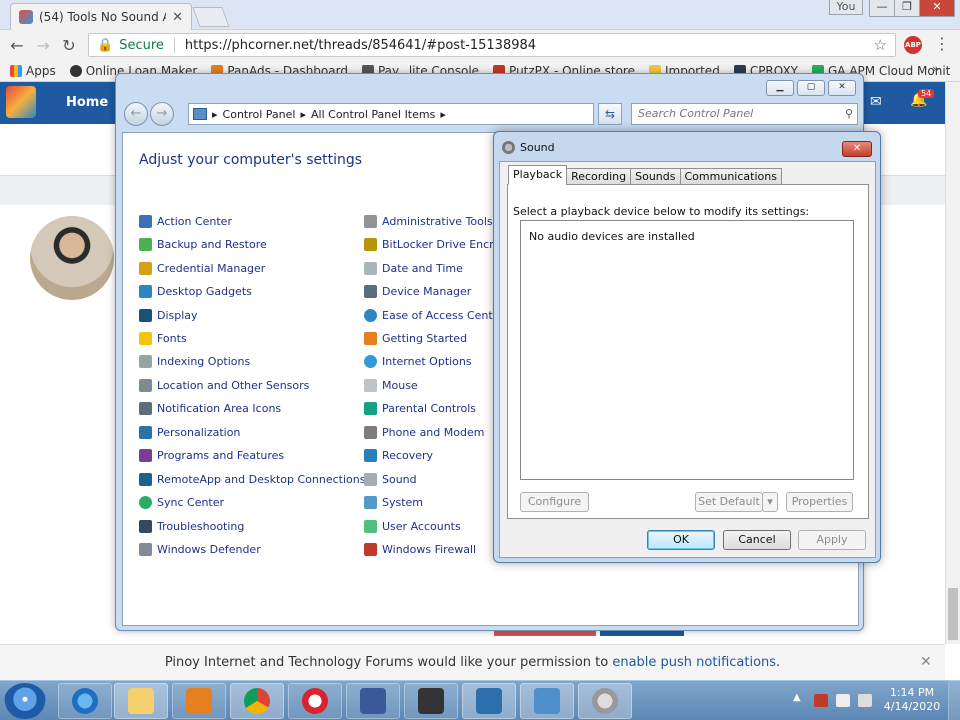 The image size is (960, 720). What do you see at coordinates (69, 45) in the screenshot?
I see `reload-icon: ↻` at bounding box center [69, 45].